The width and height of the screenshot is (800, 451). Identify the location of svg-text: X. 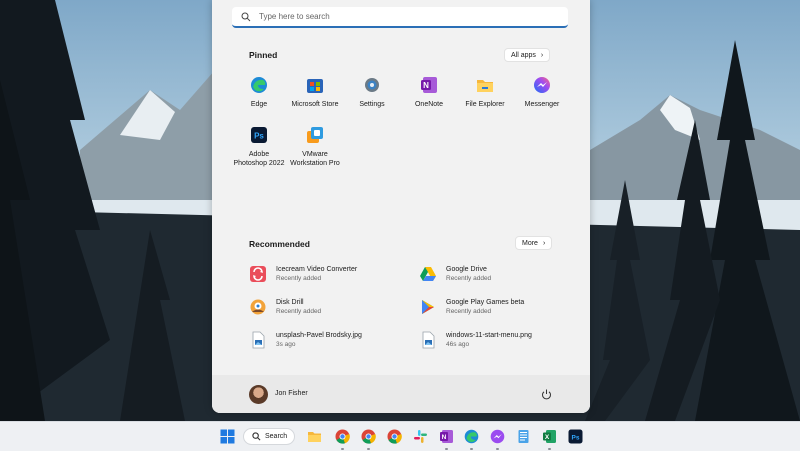
(547, 437).